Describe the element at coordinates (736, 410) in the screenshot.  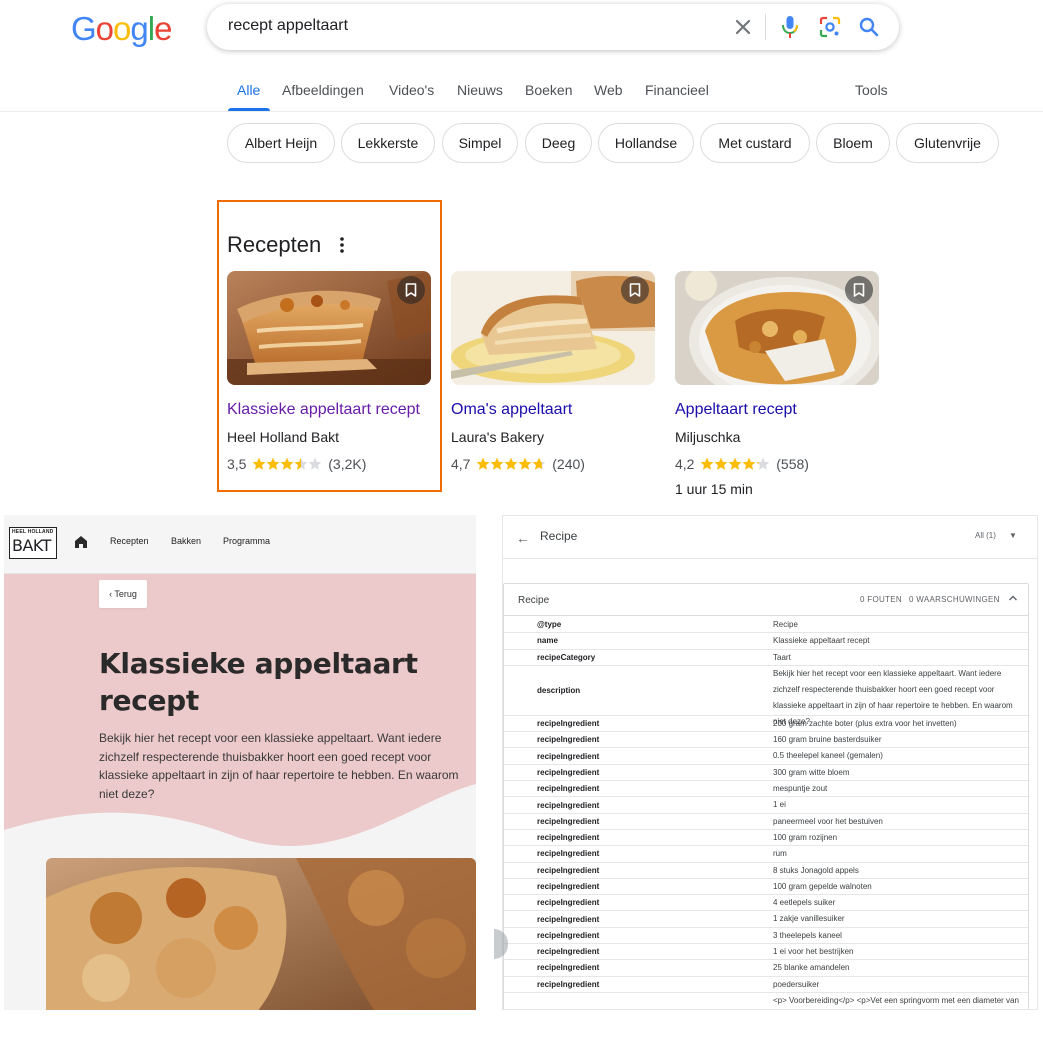
I see `recipe-title-link: Appeltaart recept` at that location.